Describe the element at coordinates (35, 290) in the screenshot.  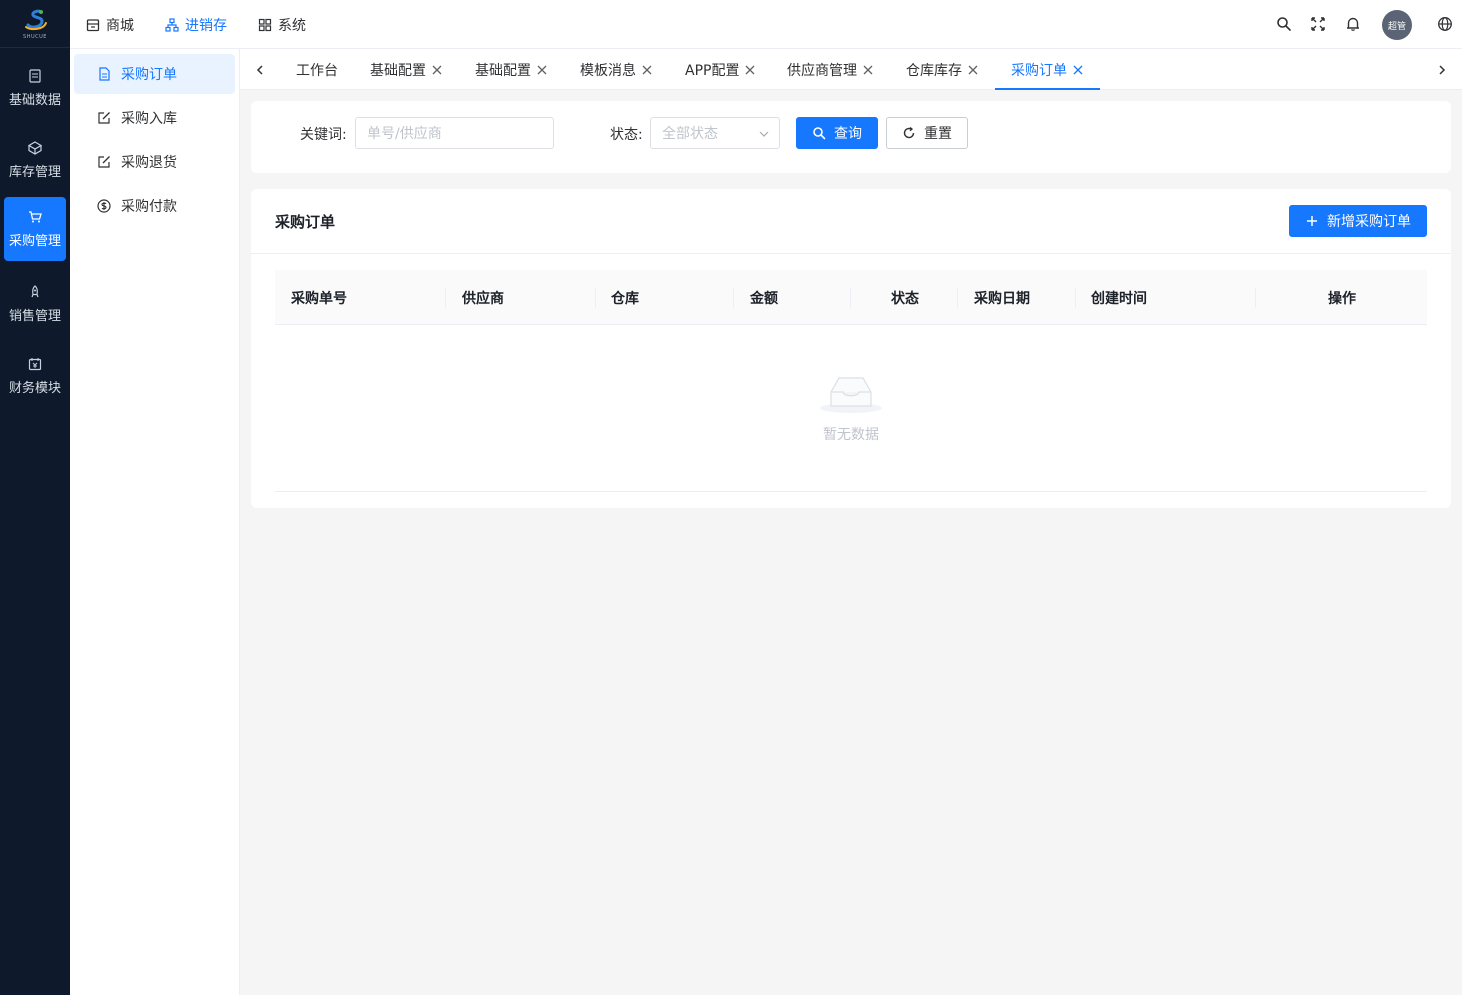
I see `rocket-icon` at that location.